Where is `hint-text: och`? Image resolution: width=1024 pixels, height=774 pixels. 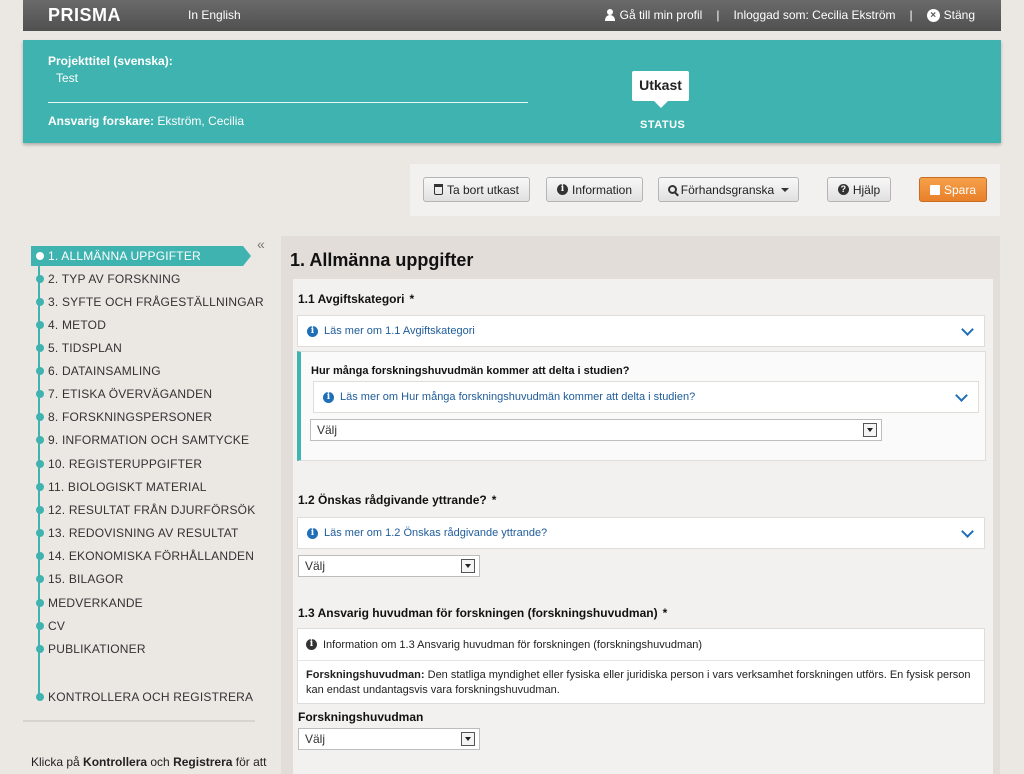
hint-text: och is located at coordinates (160, 762).